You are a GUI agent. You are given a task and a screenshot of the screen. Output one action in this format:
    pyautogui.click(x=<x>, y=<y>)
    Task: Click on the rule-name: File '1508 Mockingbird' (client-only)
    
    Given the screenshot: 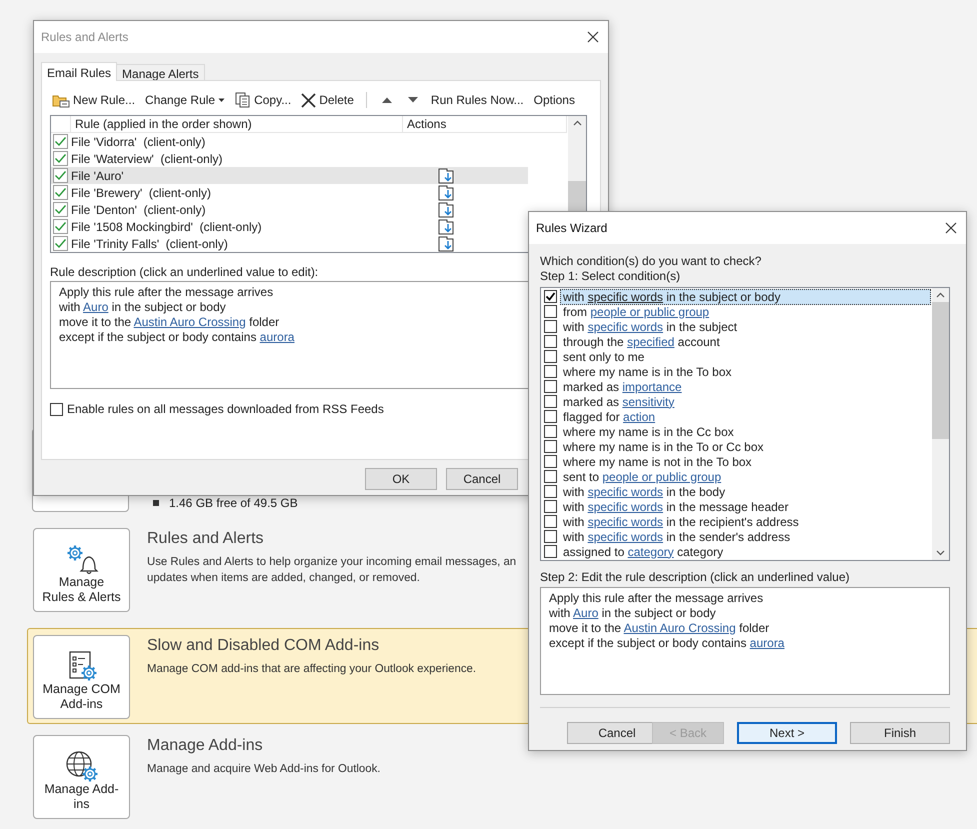 What is the action you would take?
    pyautogui.click(x=167, y=227)
    